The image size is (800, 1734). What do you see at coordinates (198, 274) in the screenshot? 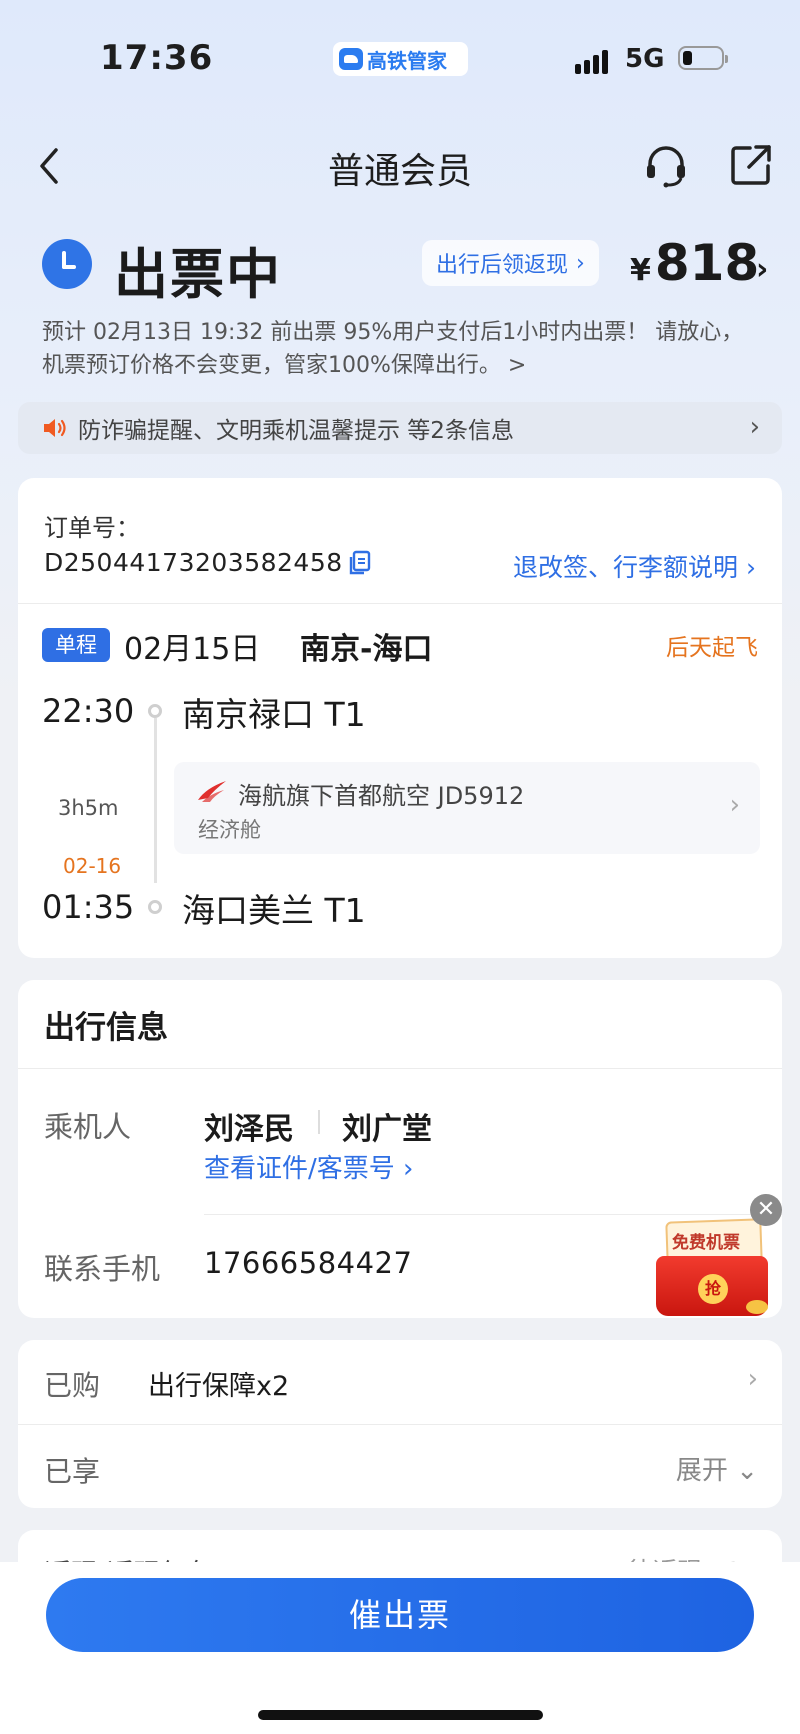
I see `order-status-title: 出票中` at bounding box center [198, 274].